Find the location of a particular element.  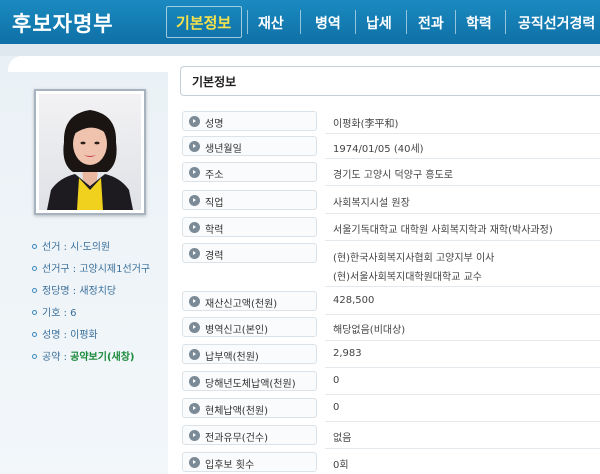

pledge-link: 공약보기(새창) is located at coordinates (102, 357).